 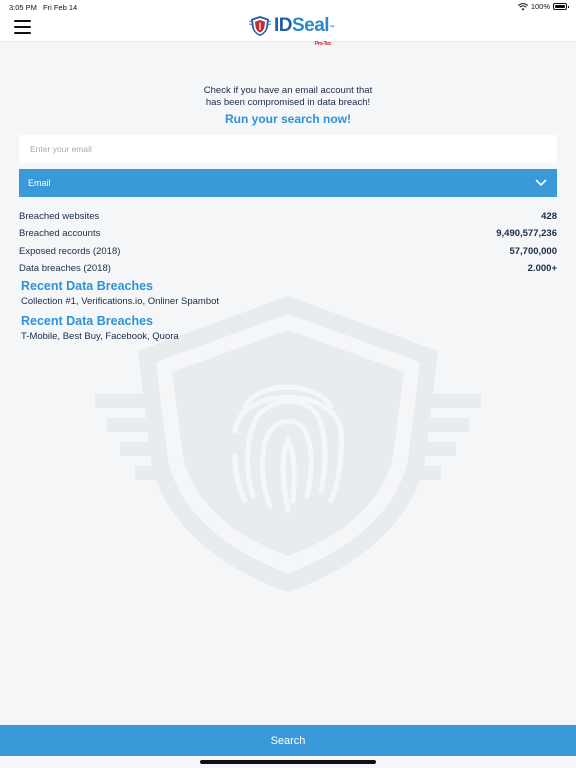 I want to click on stat-value: 57,700,000, so click(x=533, y=251).